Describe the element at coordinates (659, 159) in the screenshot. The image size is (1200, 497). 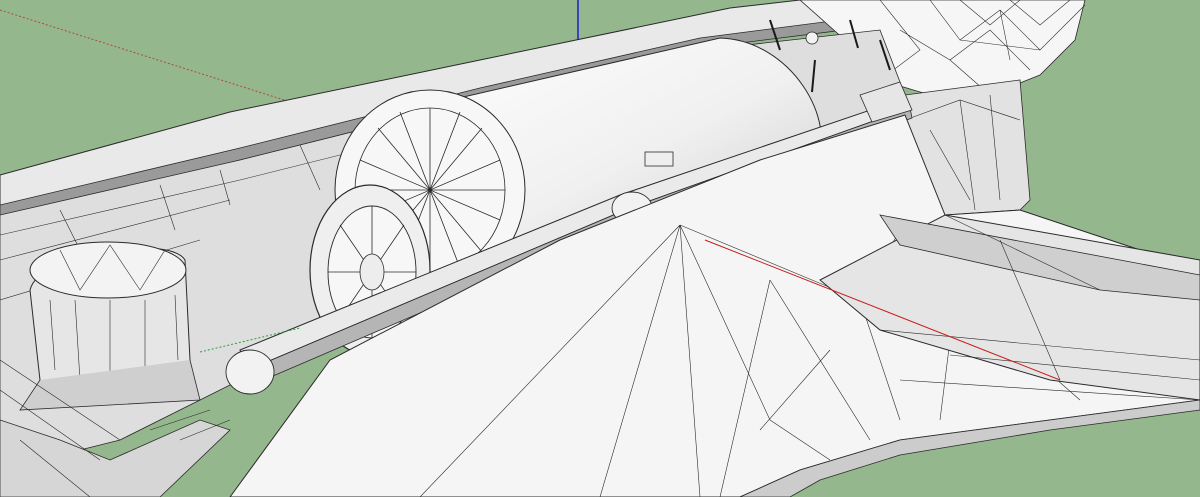
I see `cylinder-handle` at that location.